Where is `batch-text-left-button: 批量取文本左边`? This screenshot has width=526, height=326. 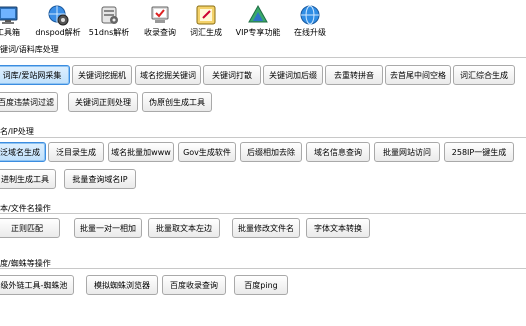
batch-text-left-button: 批量取文本左边 is located at coordinates (184, 228).